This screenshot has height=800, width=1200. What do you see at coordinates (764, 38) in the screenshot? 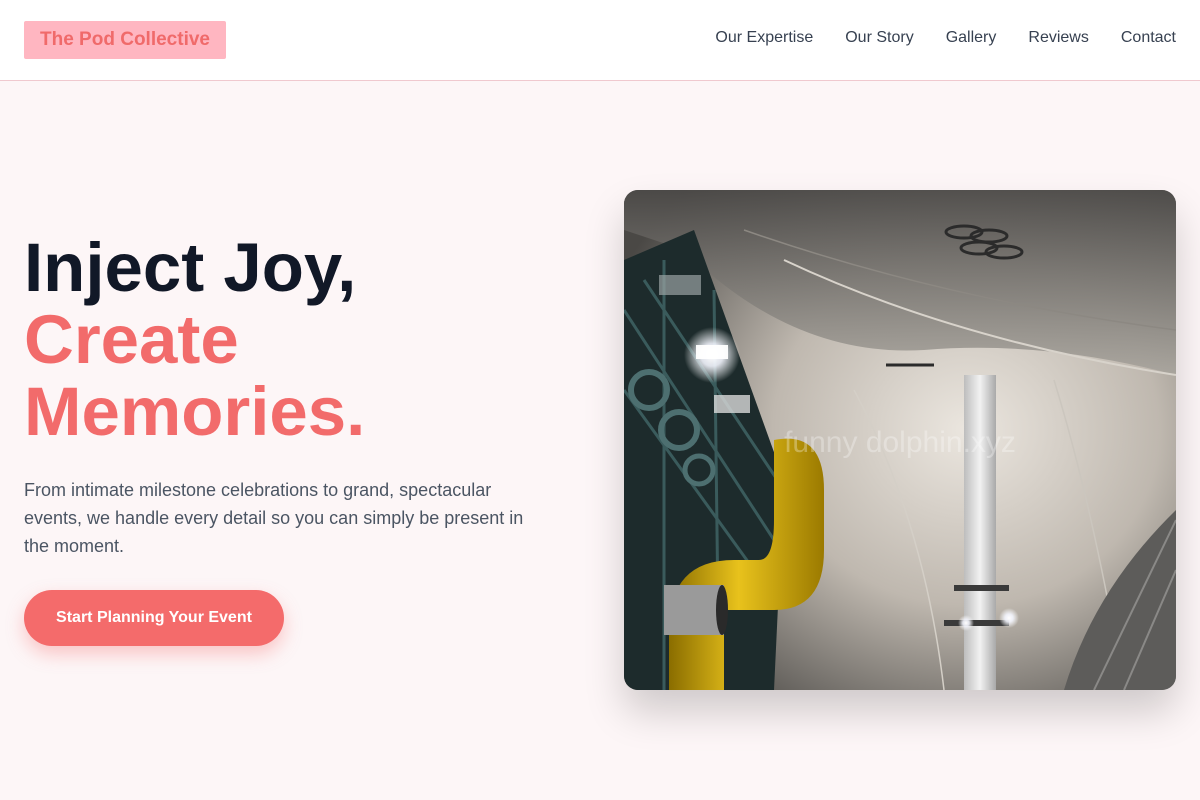
I see `nav-our-expertise: Our Expertise` at bounding box center [764, 38].